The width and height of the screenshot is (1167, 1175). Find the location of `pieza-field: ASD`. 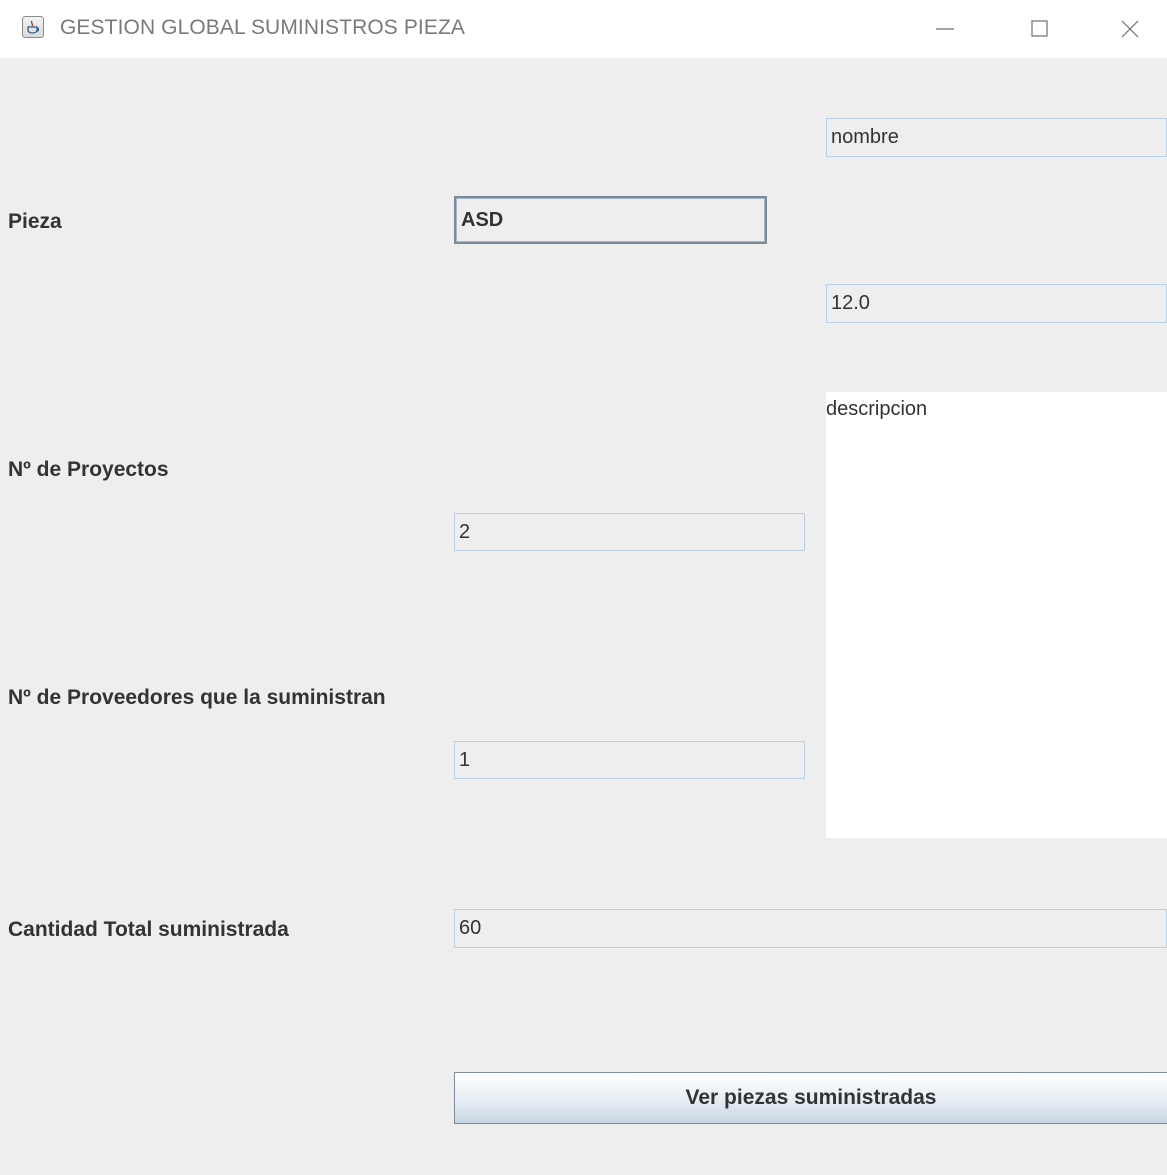

pieza-field: ASD is located at coordinates (610, 220).